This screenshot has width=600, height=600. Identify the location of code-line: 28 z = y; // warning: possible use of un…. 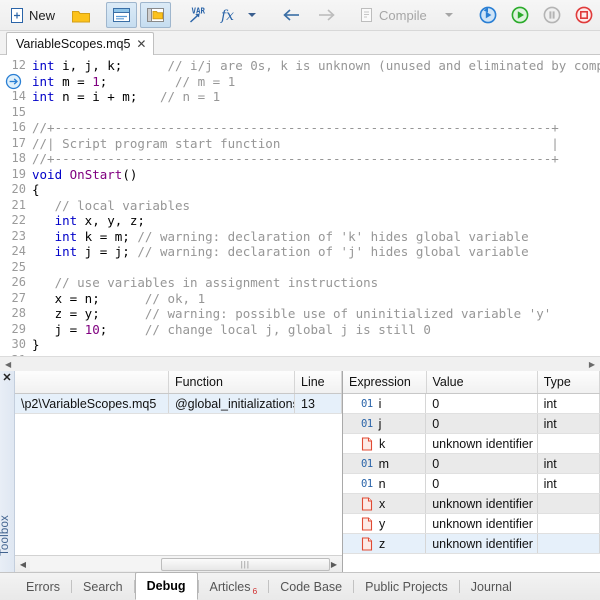
(300, 314).